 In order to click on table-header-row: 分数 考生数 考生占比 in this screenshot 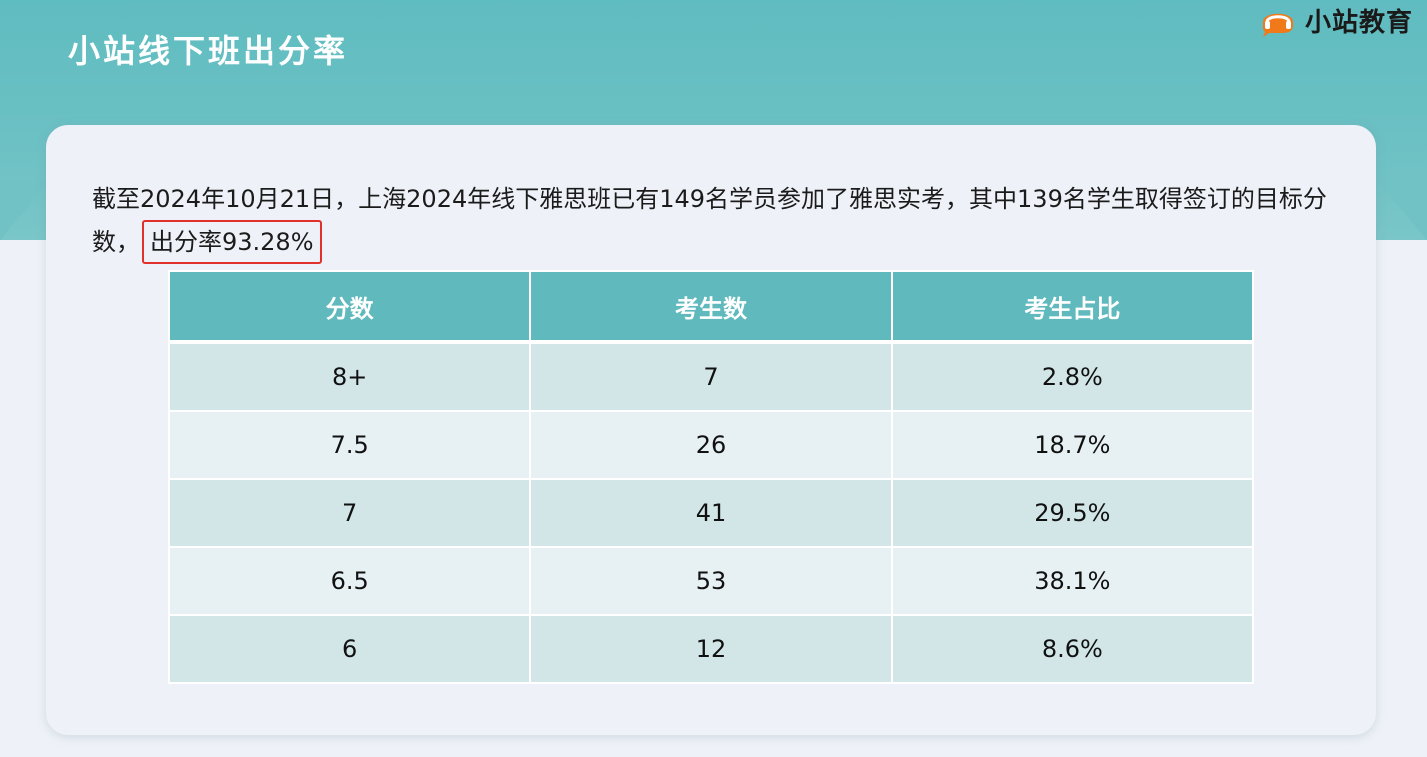, I will do `click(711, 306)`.